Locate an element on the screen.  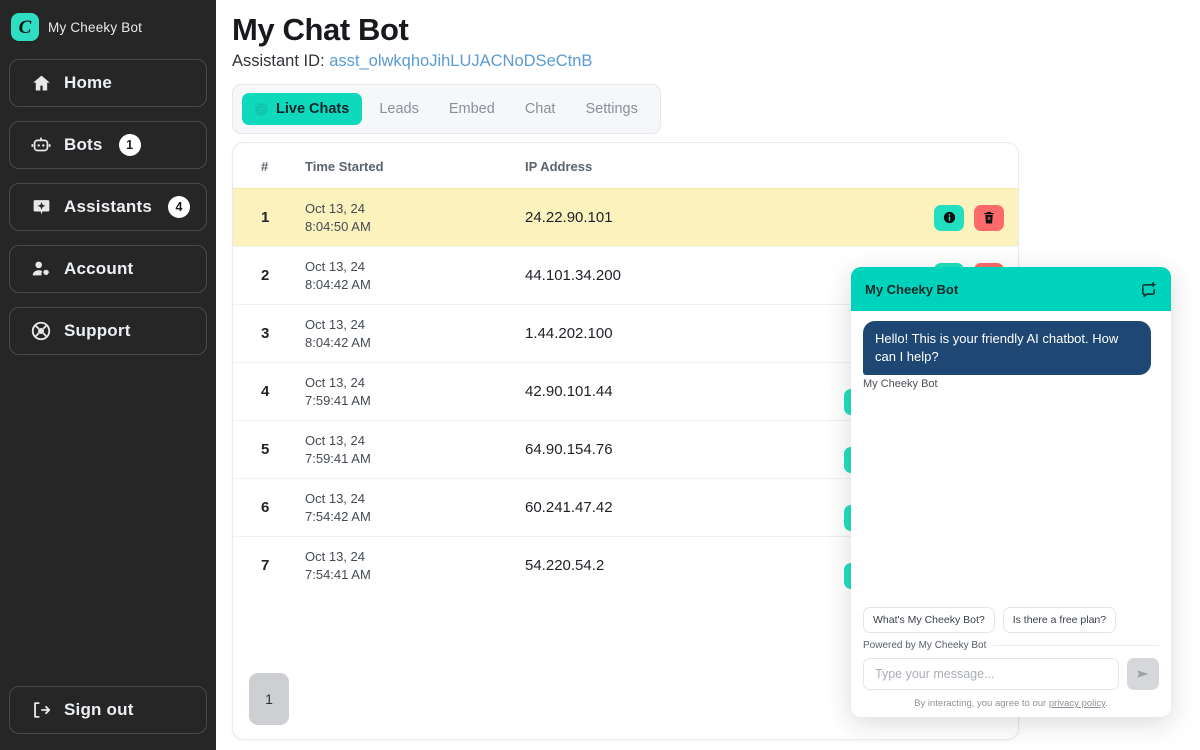
robot-icon is located at coordinates (41, 145).